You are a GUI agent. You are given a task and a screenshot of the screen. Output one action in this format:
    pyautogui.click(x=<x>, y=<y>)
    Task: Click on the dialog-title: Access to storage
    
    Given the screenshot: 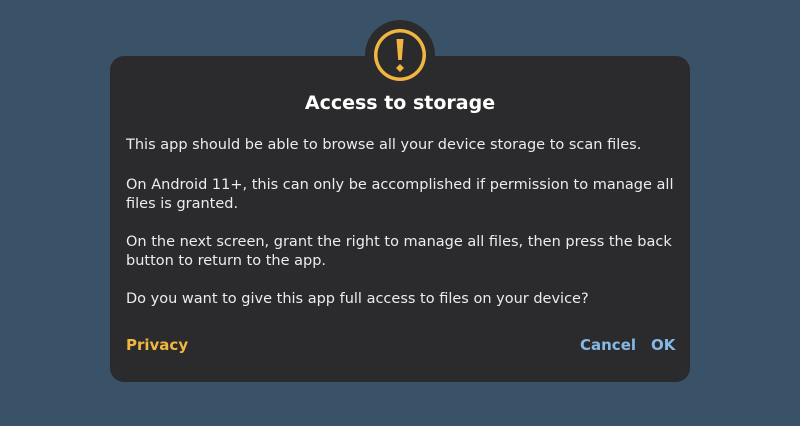 What is the action you would take?
    pyautogui.click(x=400, y=103)
    